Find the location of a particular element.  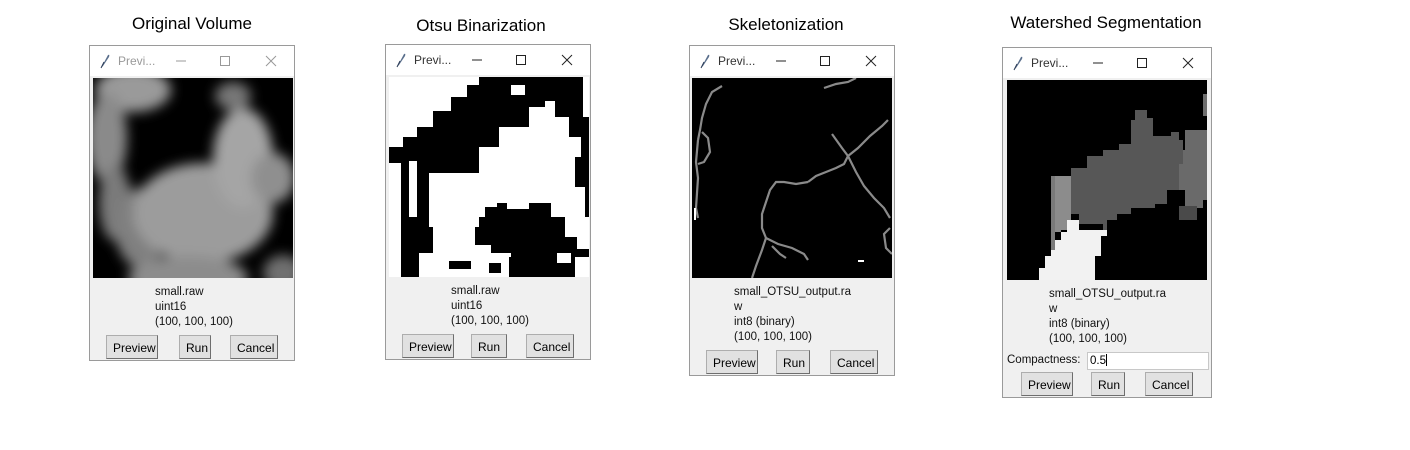

compactness-value: 0.5 is located at coordinates (1098, 361).